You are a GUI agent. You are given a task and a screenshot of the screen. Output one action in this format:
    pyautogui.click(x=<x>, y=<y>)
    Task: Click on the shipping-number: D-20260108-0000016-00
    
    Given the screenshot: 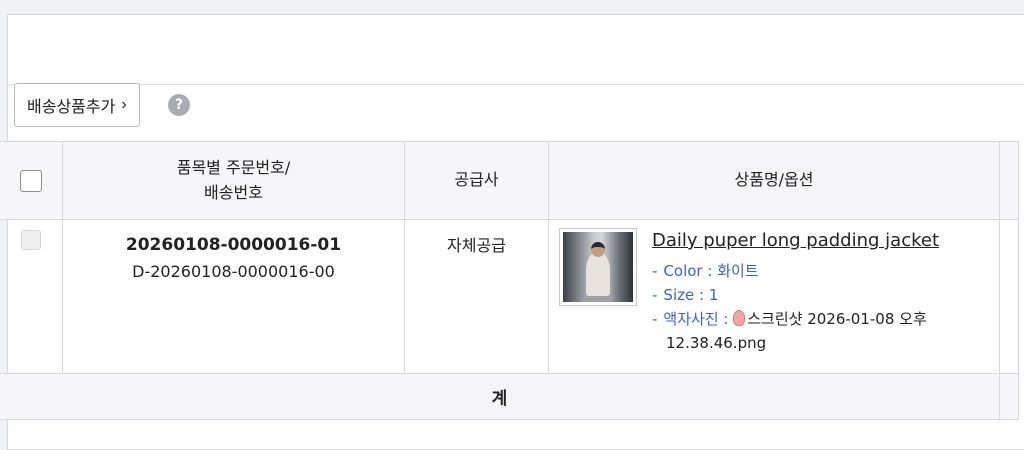 What is the action you would take?
    pyautogui.click(x=233, y=272)
    